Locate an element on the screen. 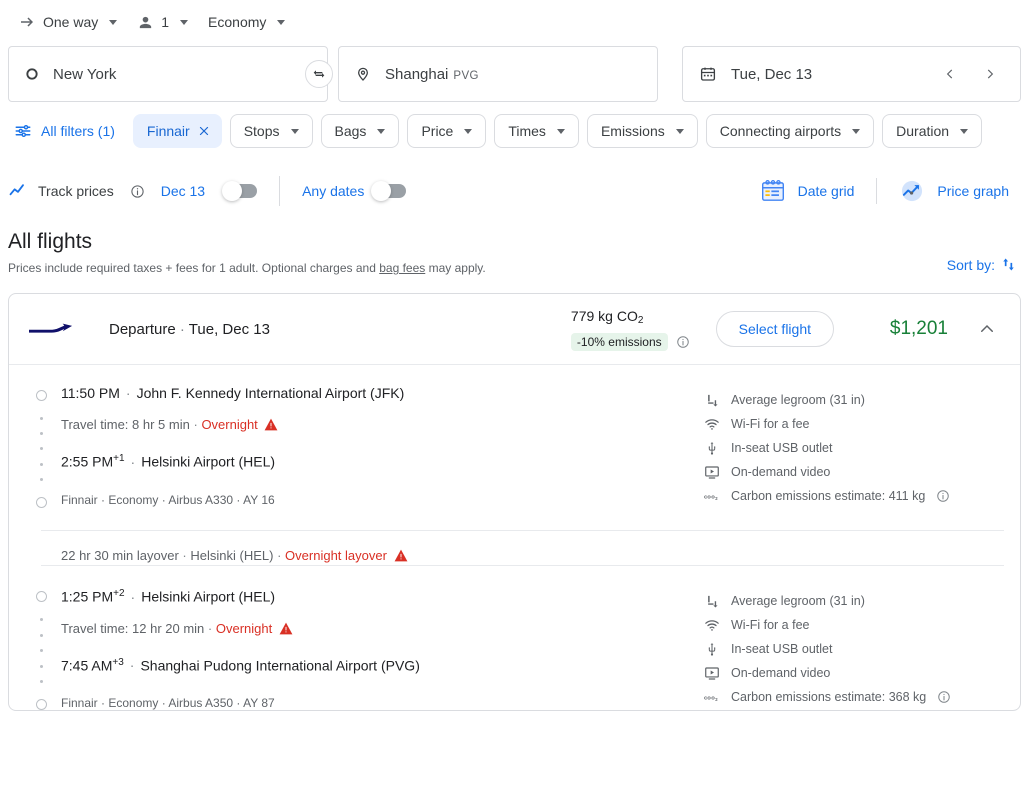 This screenshot has height=786, width=1029. search-bar: New York Shanghai PVG Tue, Dec 13 is located at coordinates (514, 74).